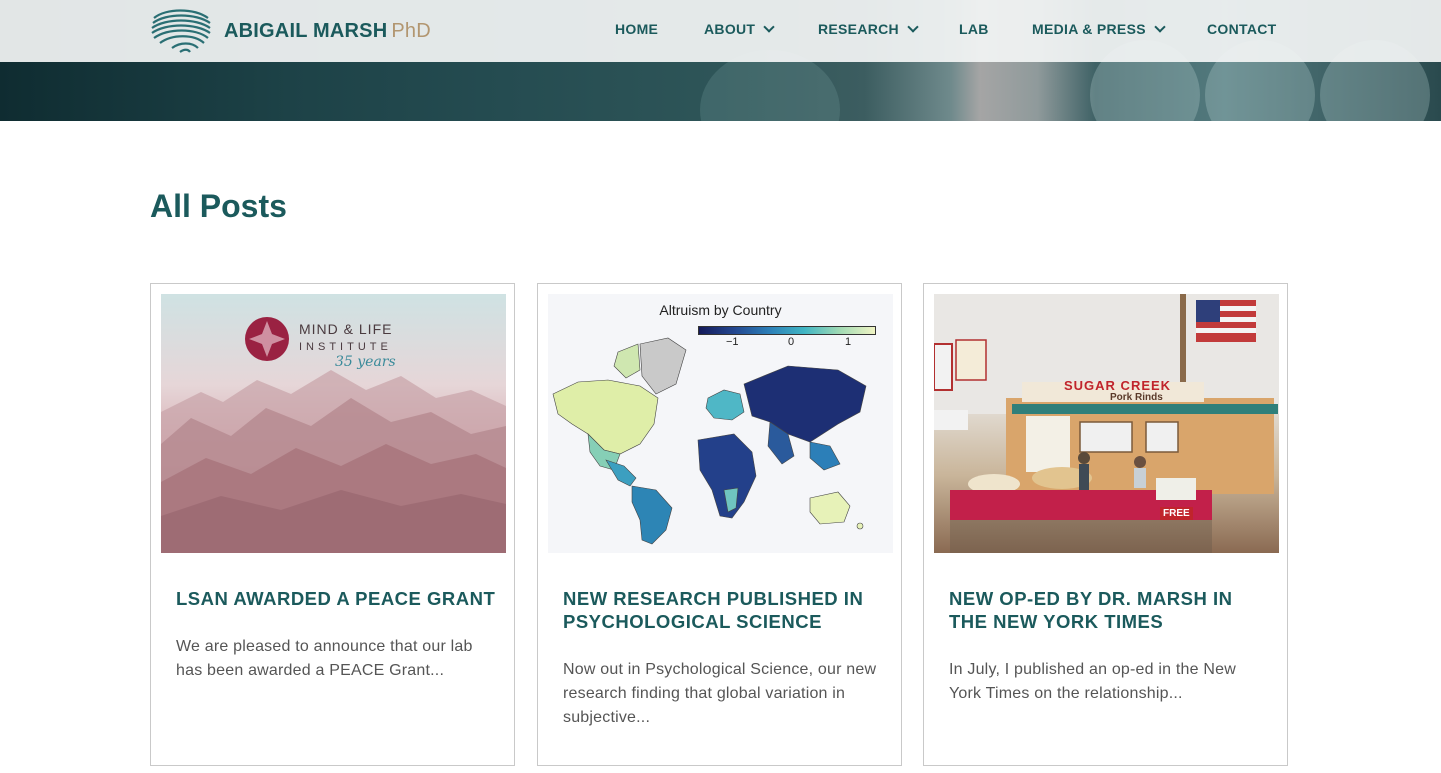  What do you see at coordinates (336, 598) in the screenshot?
I see `post-title-link: LSAN AWARDED A PEACE GRANT` at bounding box center [336, 598].